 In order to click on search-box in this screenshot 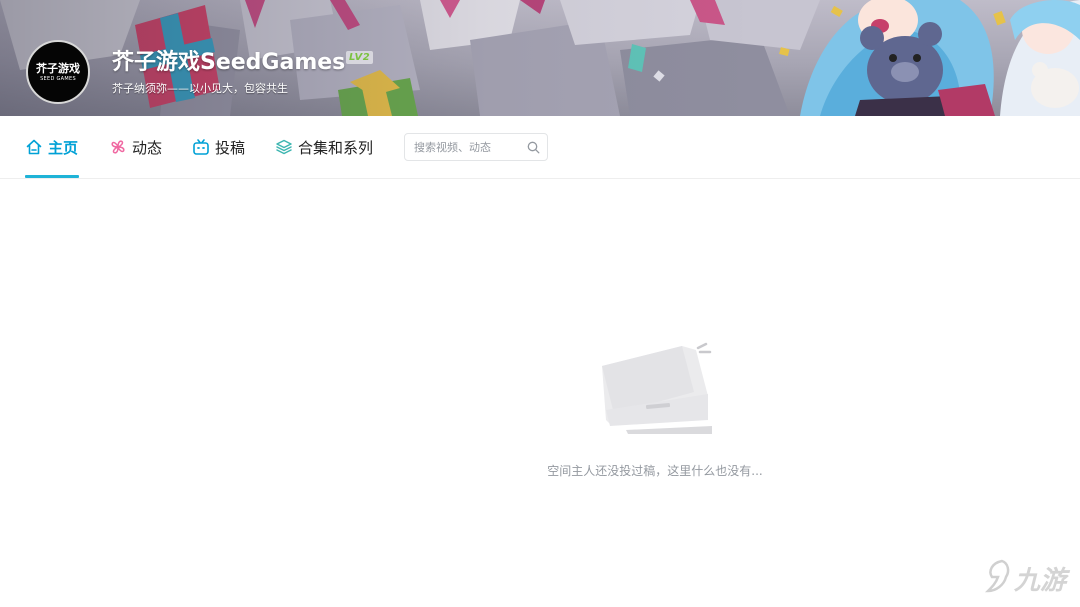, I will do `click(476, 147)`.